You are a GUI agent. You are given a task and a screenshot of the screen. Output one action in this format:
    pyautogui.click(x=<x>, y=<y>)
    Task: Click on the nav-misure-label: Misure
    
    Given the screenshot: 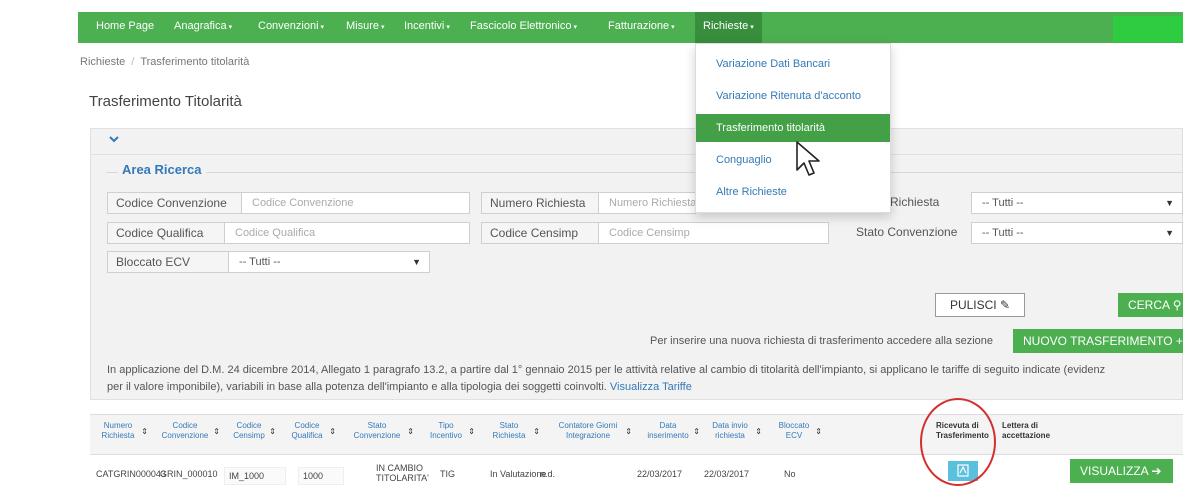 What is the action you would take?
    pyautogui.click(x=363, y=26)
    